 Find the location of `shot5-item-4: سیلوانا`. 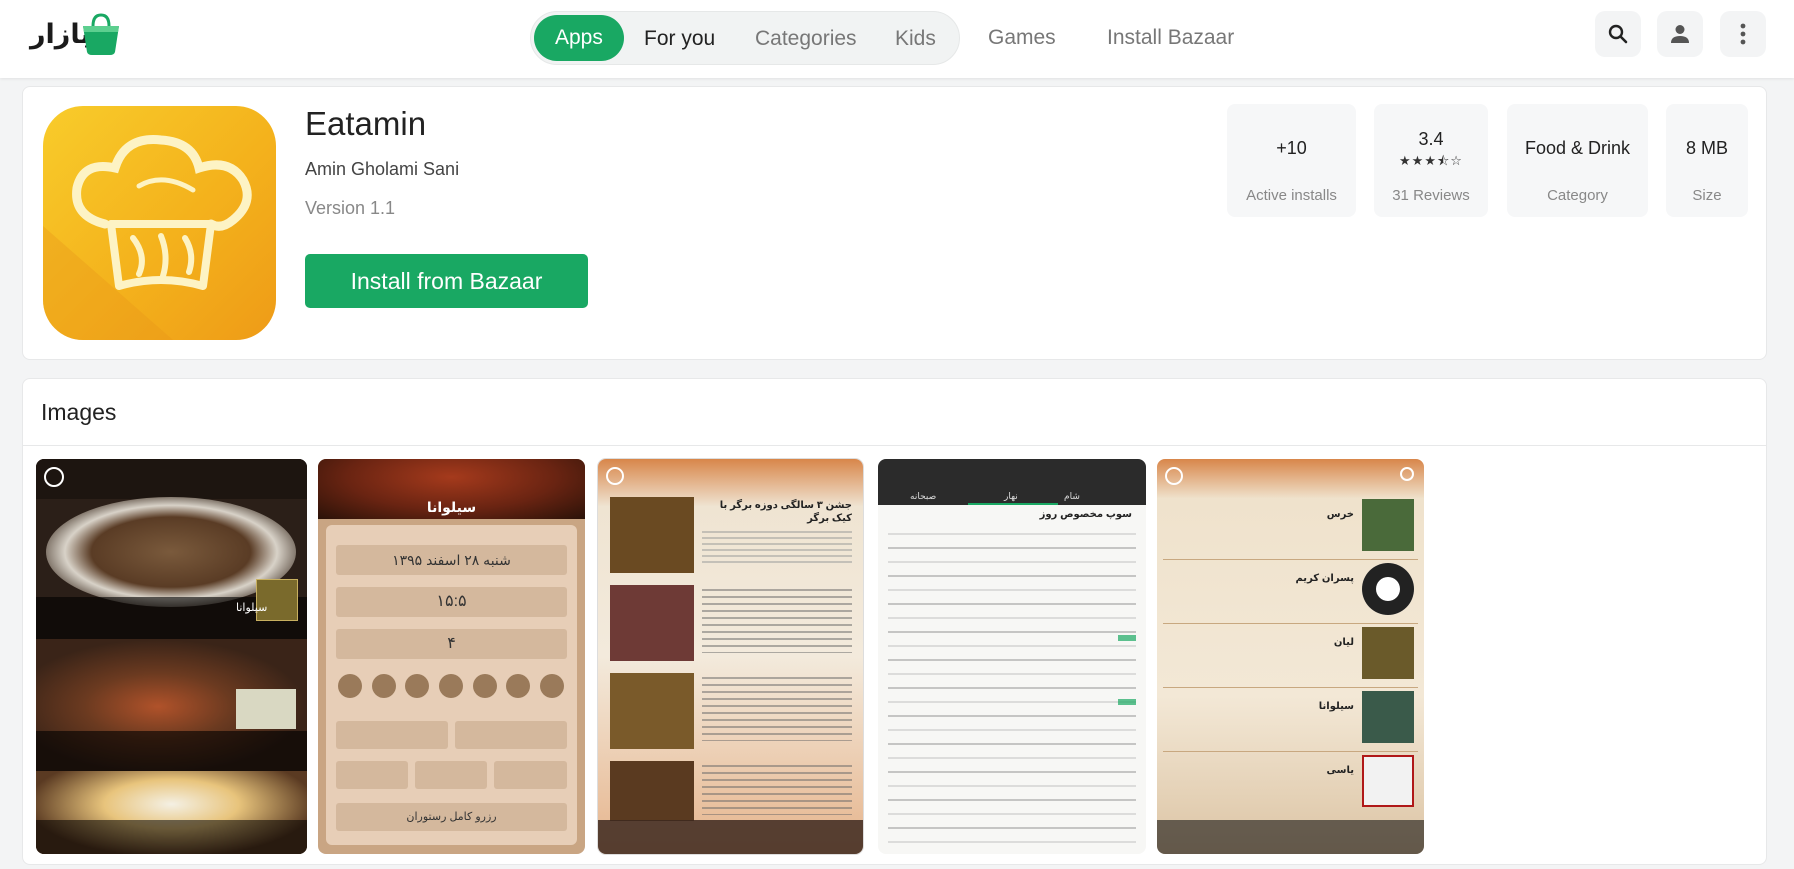

shot5-item-4: سیلوانا is located at coordinates (1336, 706).